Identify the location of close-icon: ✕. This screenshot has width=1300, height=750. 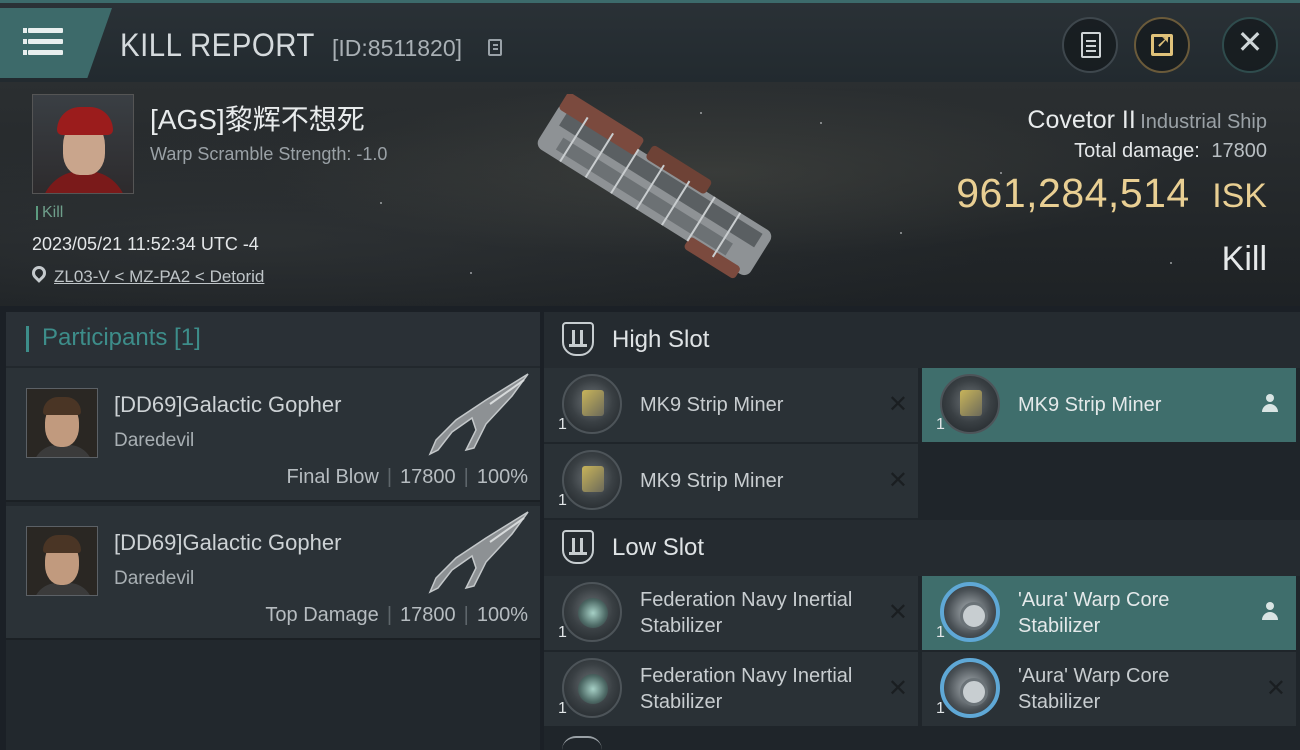
(1250, 42).